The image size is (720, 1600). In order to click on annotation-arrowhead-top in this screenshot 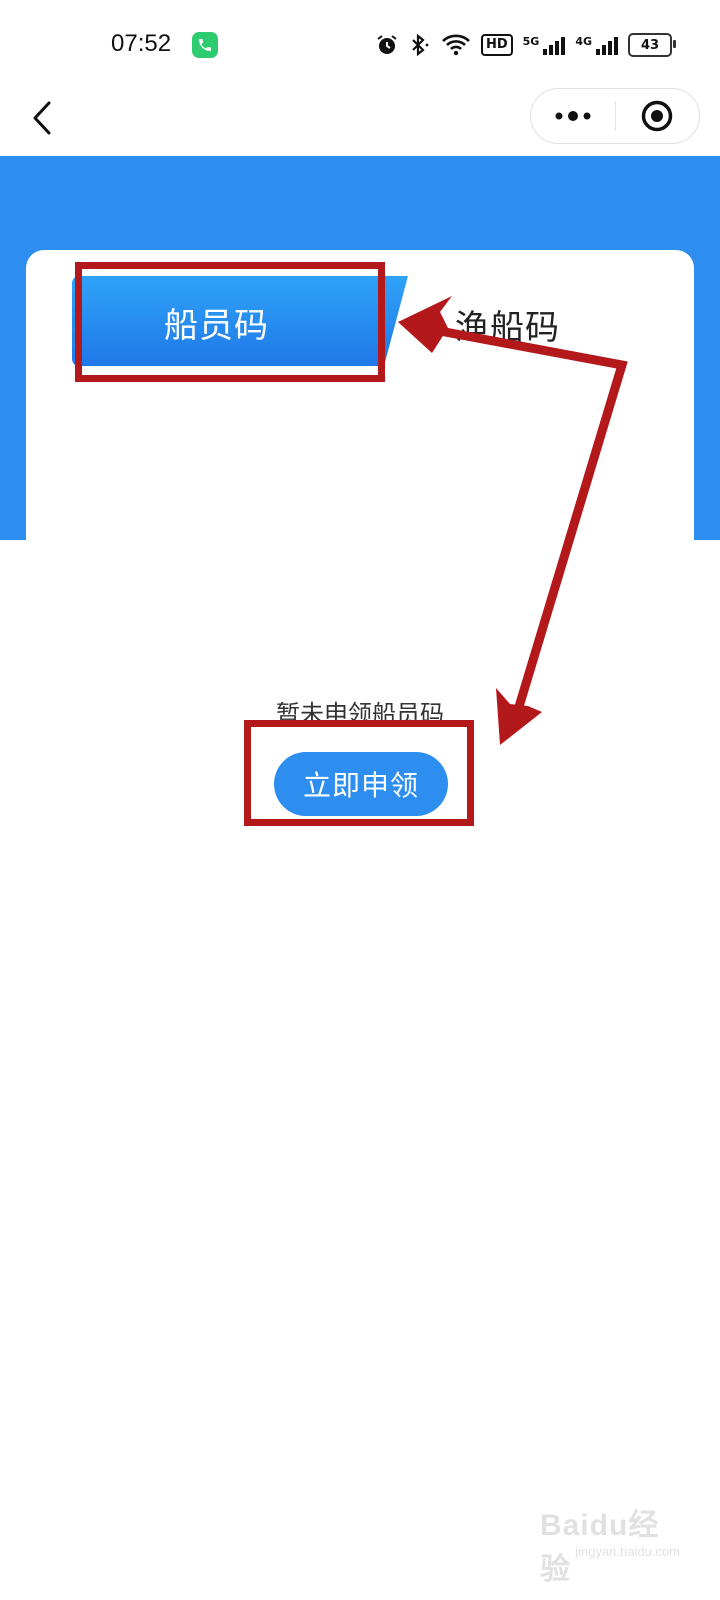, I will do `click(425, 324)`.